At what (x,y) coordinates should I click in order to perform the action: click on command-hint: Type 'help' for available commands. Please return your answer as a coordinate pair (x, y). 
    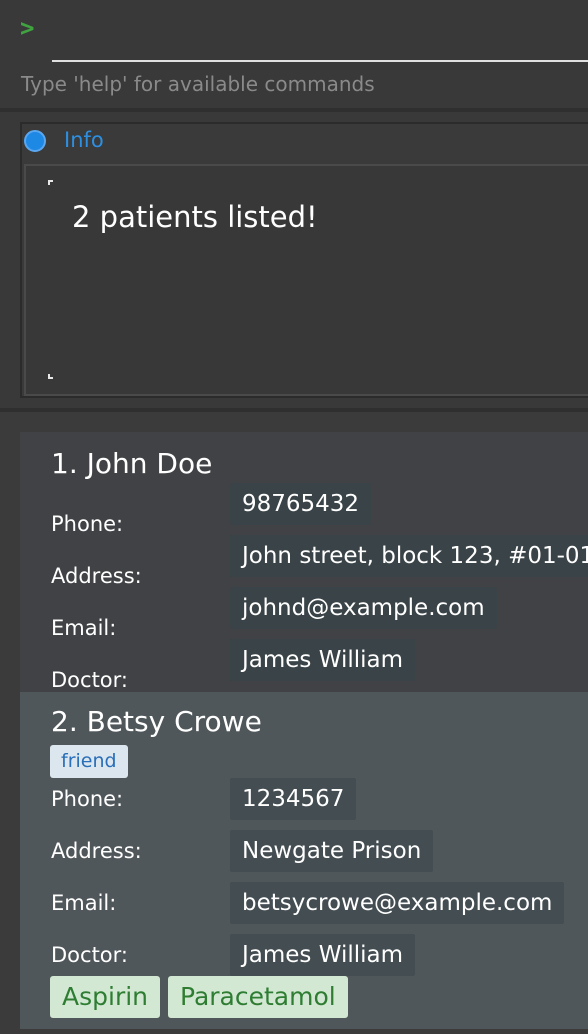
    Looking at the image, I should click on (198, 84).